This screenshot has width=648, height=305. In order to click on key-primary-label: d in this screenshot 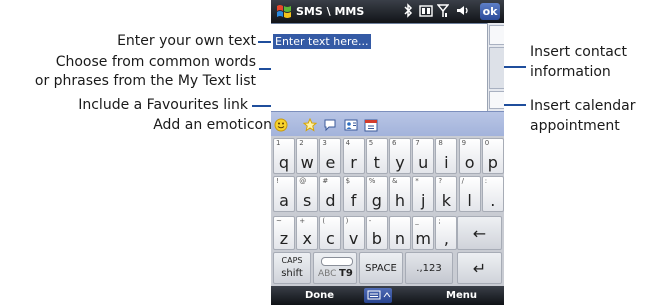, I will do `click(330, 200)`.